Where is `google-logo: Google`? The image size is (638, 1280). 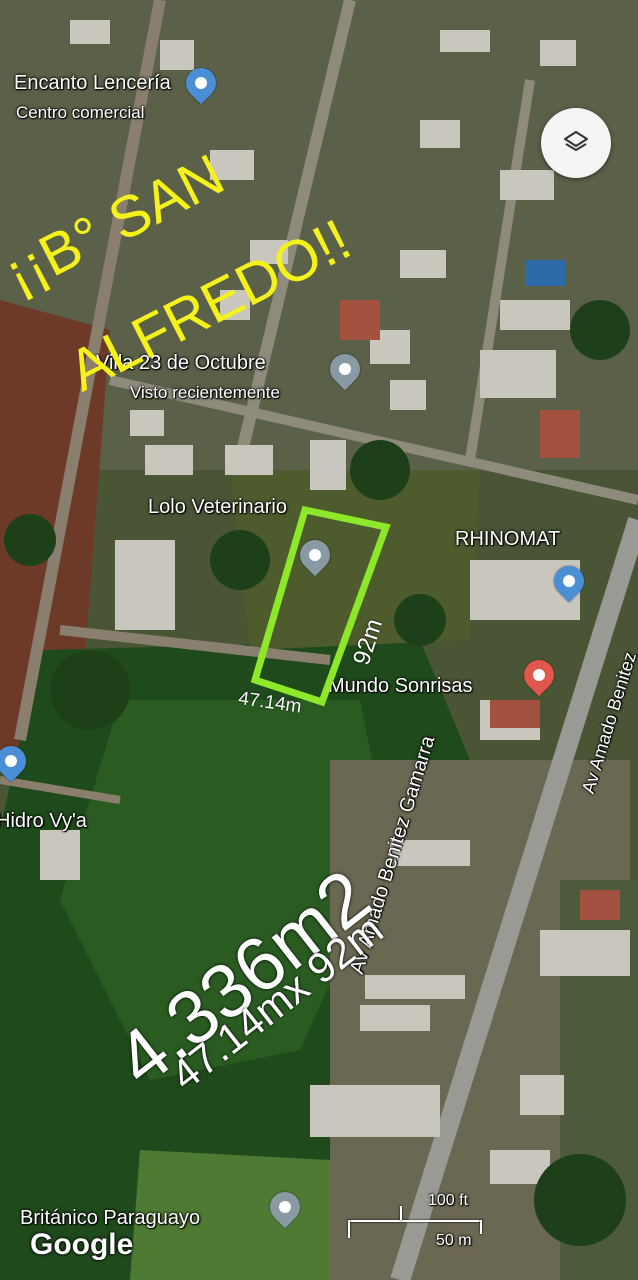 google-logo: Google is located at coordinates (82, 1244).